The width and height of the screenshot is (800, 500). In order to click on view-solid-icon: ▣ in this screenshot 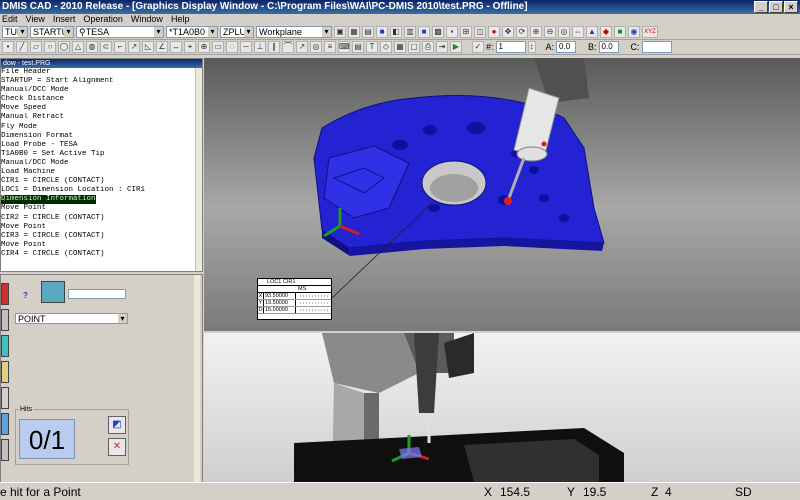, I will do `click(340, 32)`.